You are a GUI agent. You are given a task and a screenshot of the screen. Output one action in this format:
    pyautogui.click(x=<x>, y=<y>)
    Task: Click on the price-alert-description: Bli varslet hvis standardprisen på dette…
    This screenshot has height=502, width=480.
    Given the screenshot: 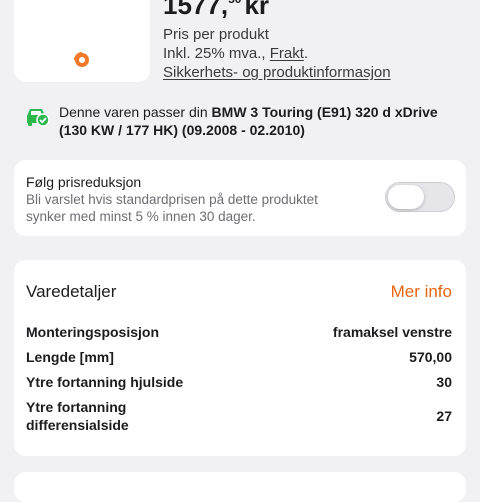 What is the action you would take?
    pyautogui.click(x=172, y=208)
    